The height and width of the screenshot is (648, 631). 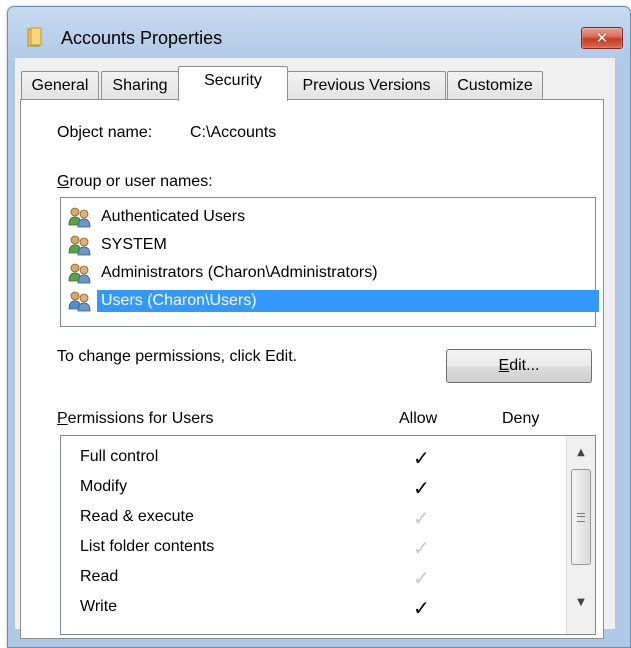 I want to click on tab-security: Security, so click(x=233, y=83).